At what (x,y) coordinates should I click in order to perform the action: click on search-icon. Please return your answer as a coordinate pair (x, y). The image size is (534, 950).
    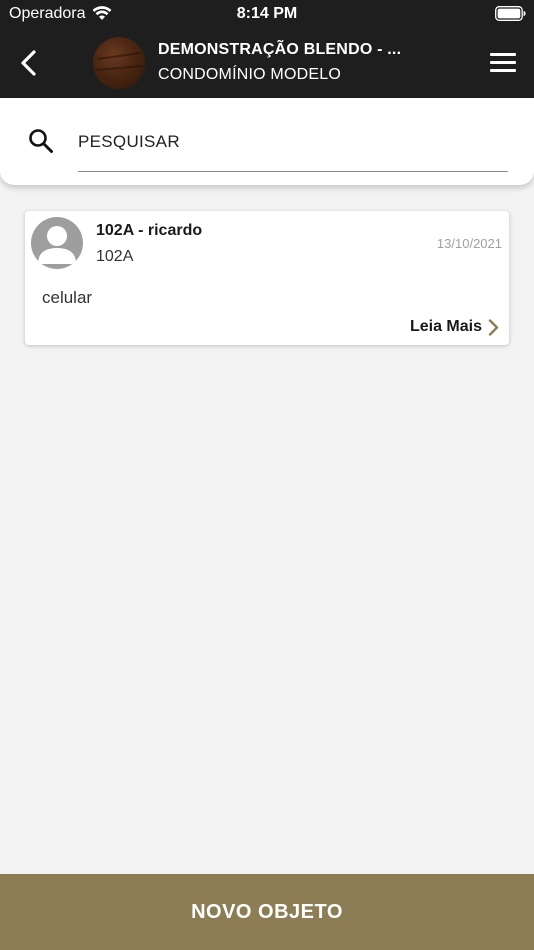
    Looking at the image, I should click on (41, 141).